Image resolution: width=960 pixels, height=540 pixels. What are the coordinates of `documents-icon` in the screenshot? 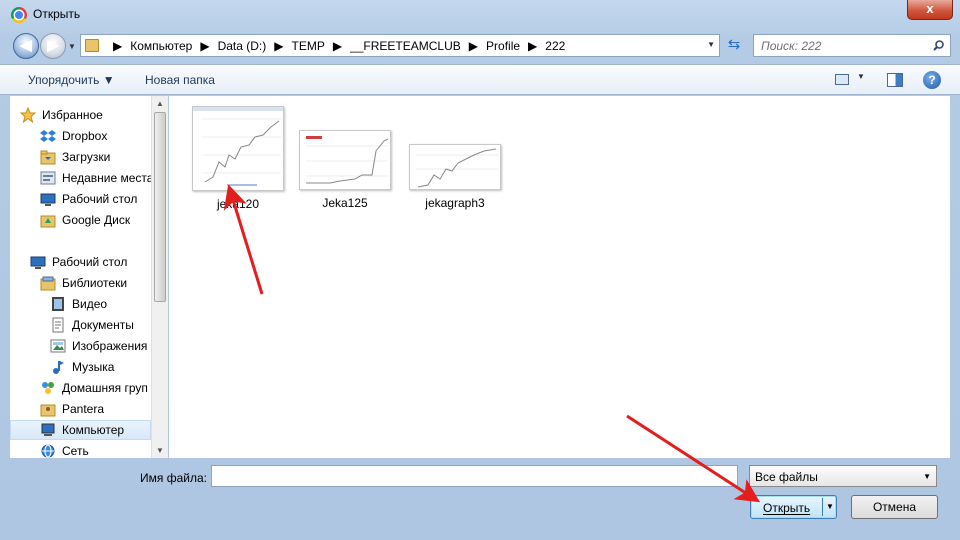 It's located at (58, 325).